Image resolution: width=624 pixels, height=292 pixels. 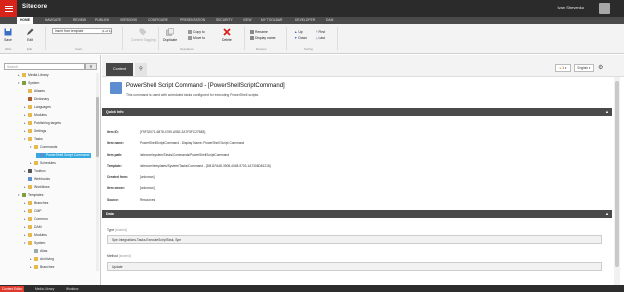 I want to click on tab-review: REVIEW, so click(x=79, y=20).